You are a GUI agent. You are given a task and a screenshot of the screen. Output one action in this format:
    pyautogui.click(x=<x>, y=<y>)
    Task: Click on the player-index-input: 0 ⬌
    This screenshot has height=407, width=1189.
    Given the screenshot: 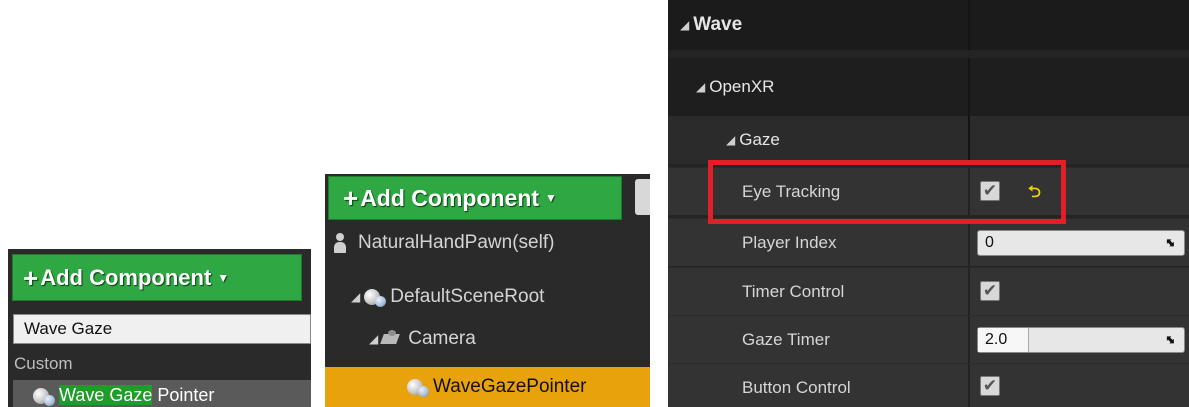 What is the action you would take?
    pyautogui.click(x=1081, y=243)
    